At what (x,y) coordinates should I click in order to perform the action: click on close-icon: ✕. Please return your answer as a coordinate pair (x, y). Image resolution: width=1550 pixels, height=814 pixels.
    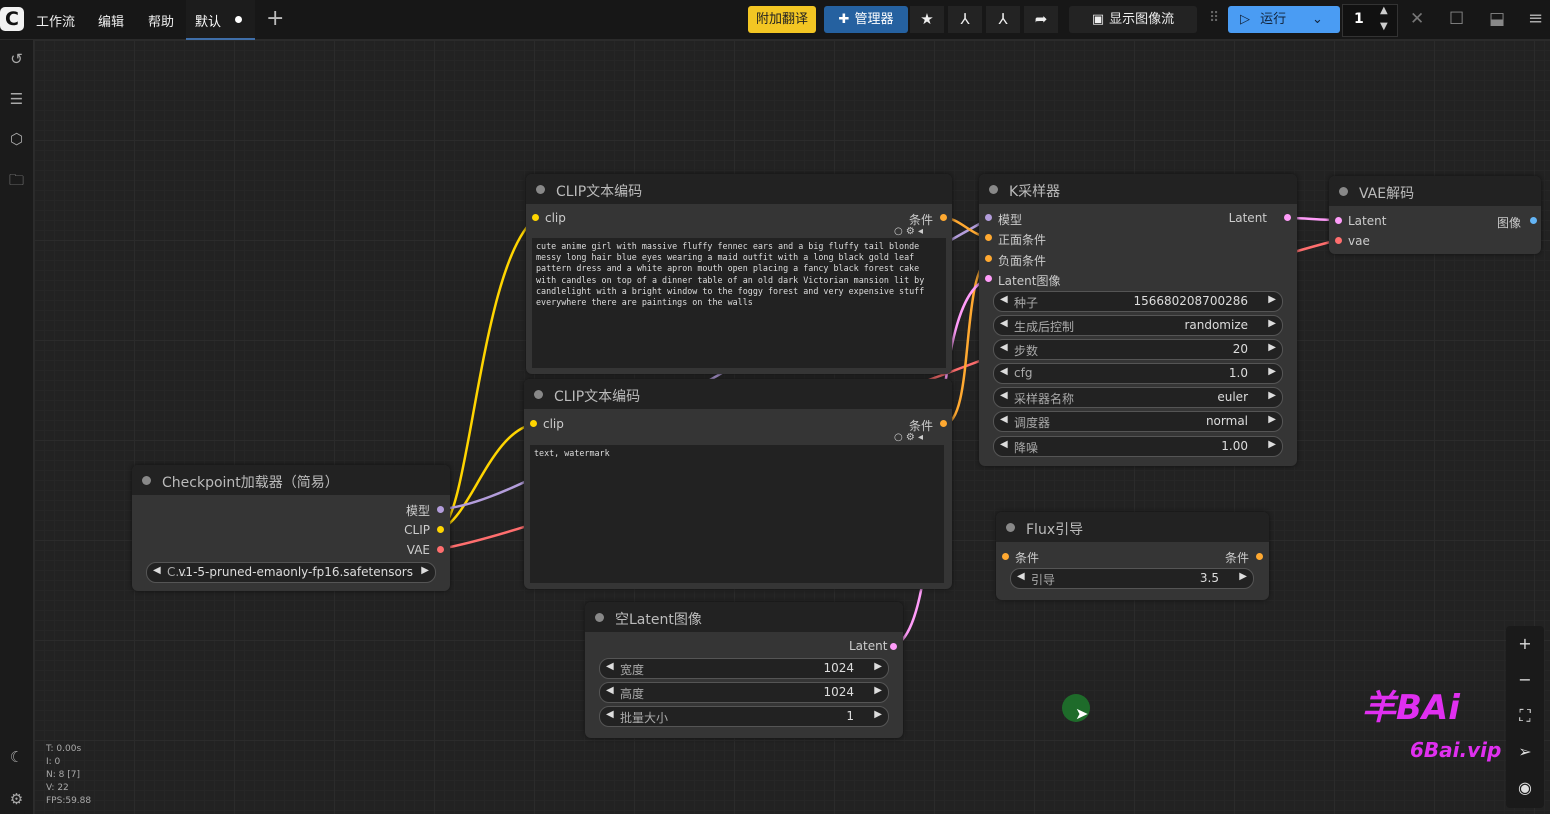
    Looking at the image, I should click on (1417, 19).